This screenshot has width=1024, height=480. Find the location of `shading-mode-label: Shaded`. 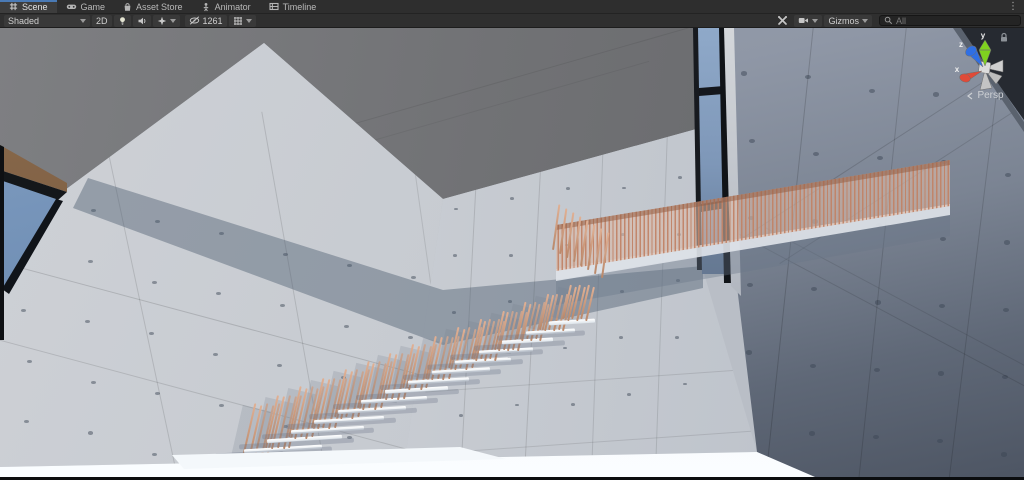

shading-mode-label: Shaded is located at coordinates (24, 20).